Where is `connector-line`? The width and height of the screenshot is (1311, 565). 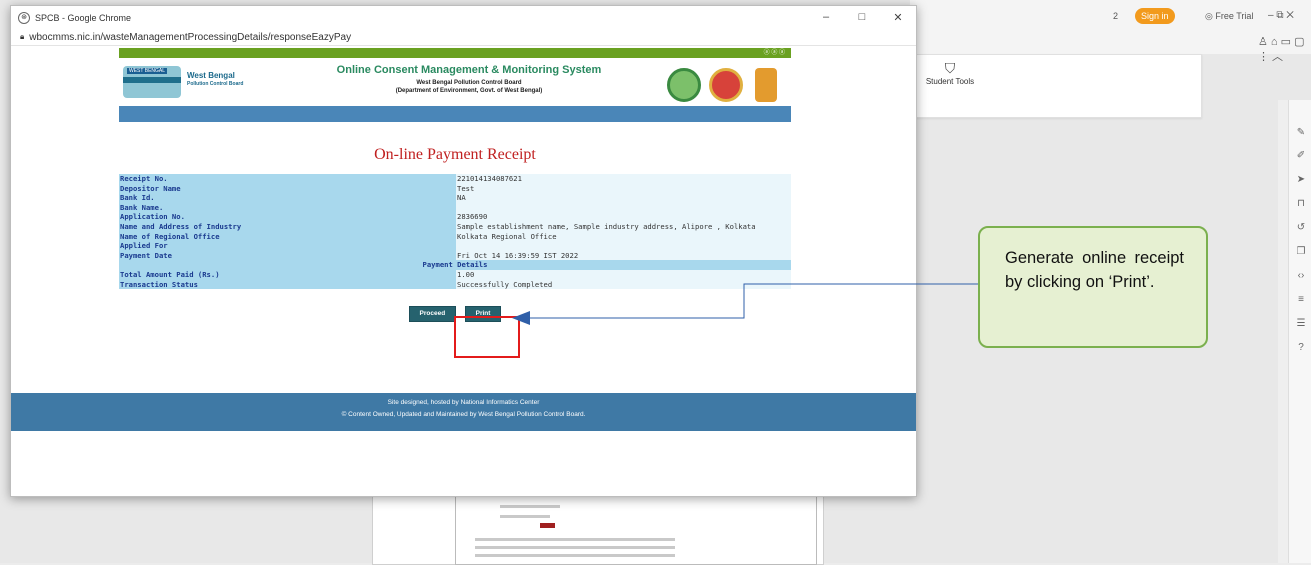 connector-line is located at coordinates (754, 301).